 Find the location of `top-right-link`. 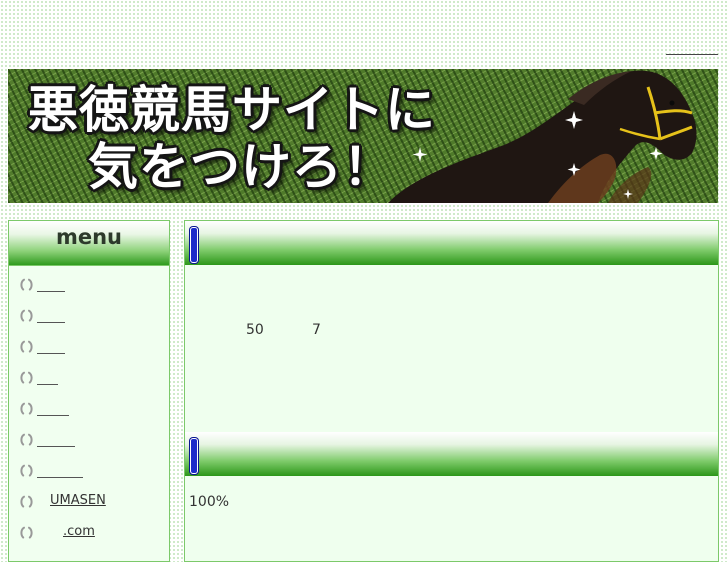

top-right-link is located at coordinates (692, 49).